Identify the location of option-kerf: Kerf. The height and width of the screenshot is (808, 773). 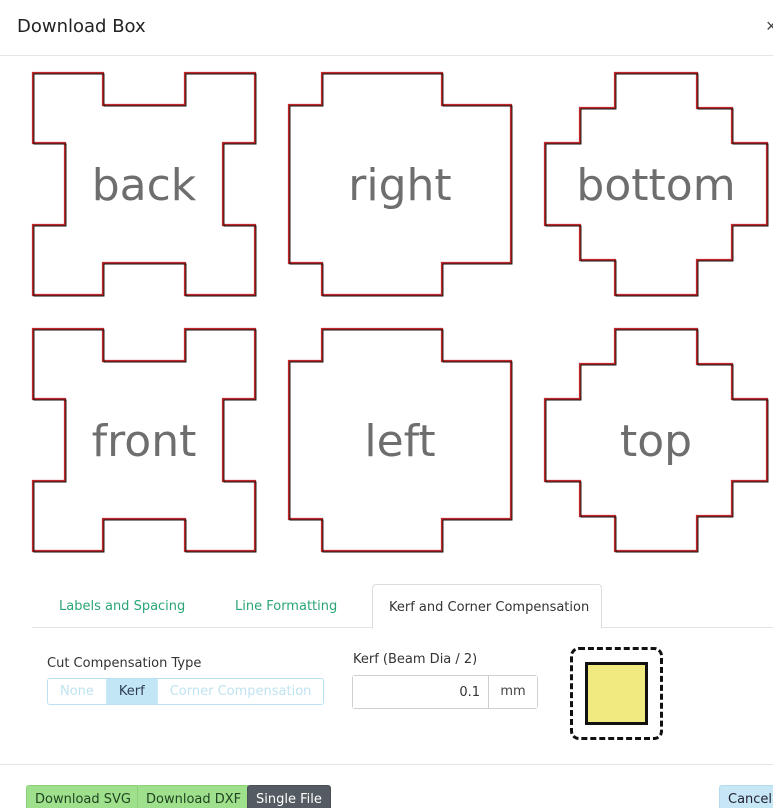
(132, 691).